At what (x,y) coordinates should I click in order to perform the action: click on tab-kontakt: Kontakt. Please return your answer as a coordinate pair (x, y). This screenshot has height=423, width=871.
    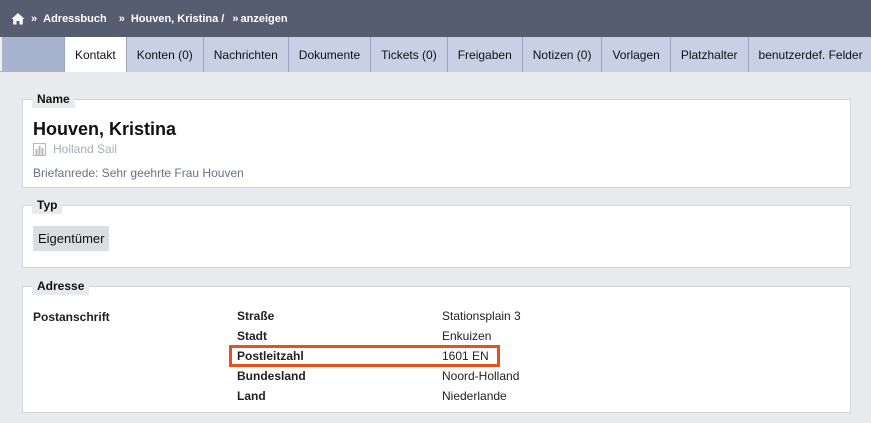
    Looking at the image, I should click on (95, 54).